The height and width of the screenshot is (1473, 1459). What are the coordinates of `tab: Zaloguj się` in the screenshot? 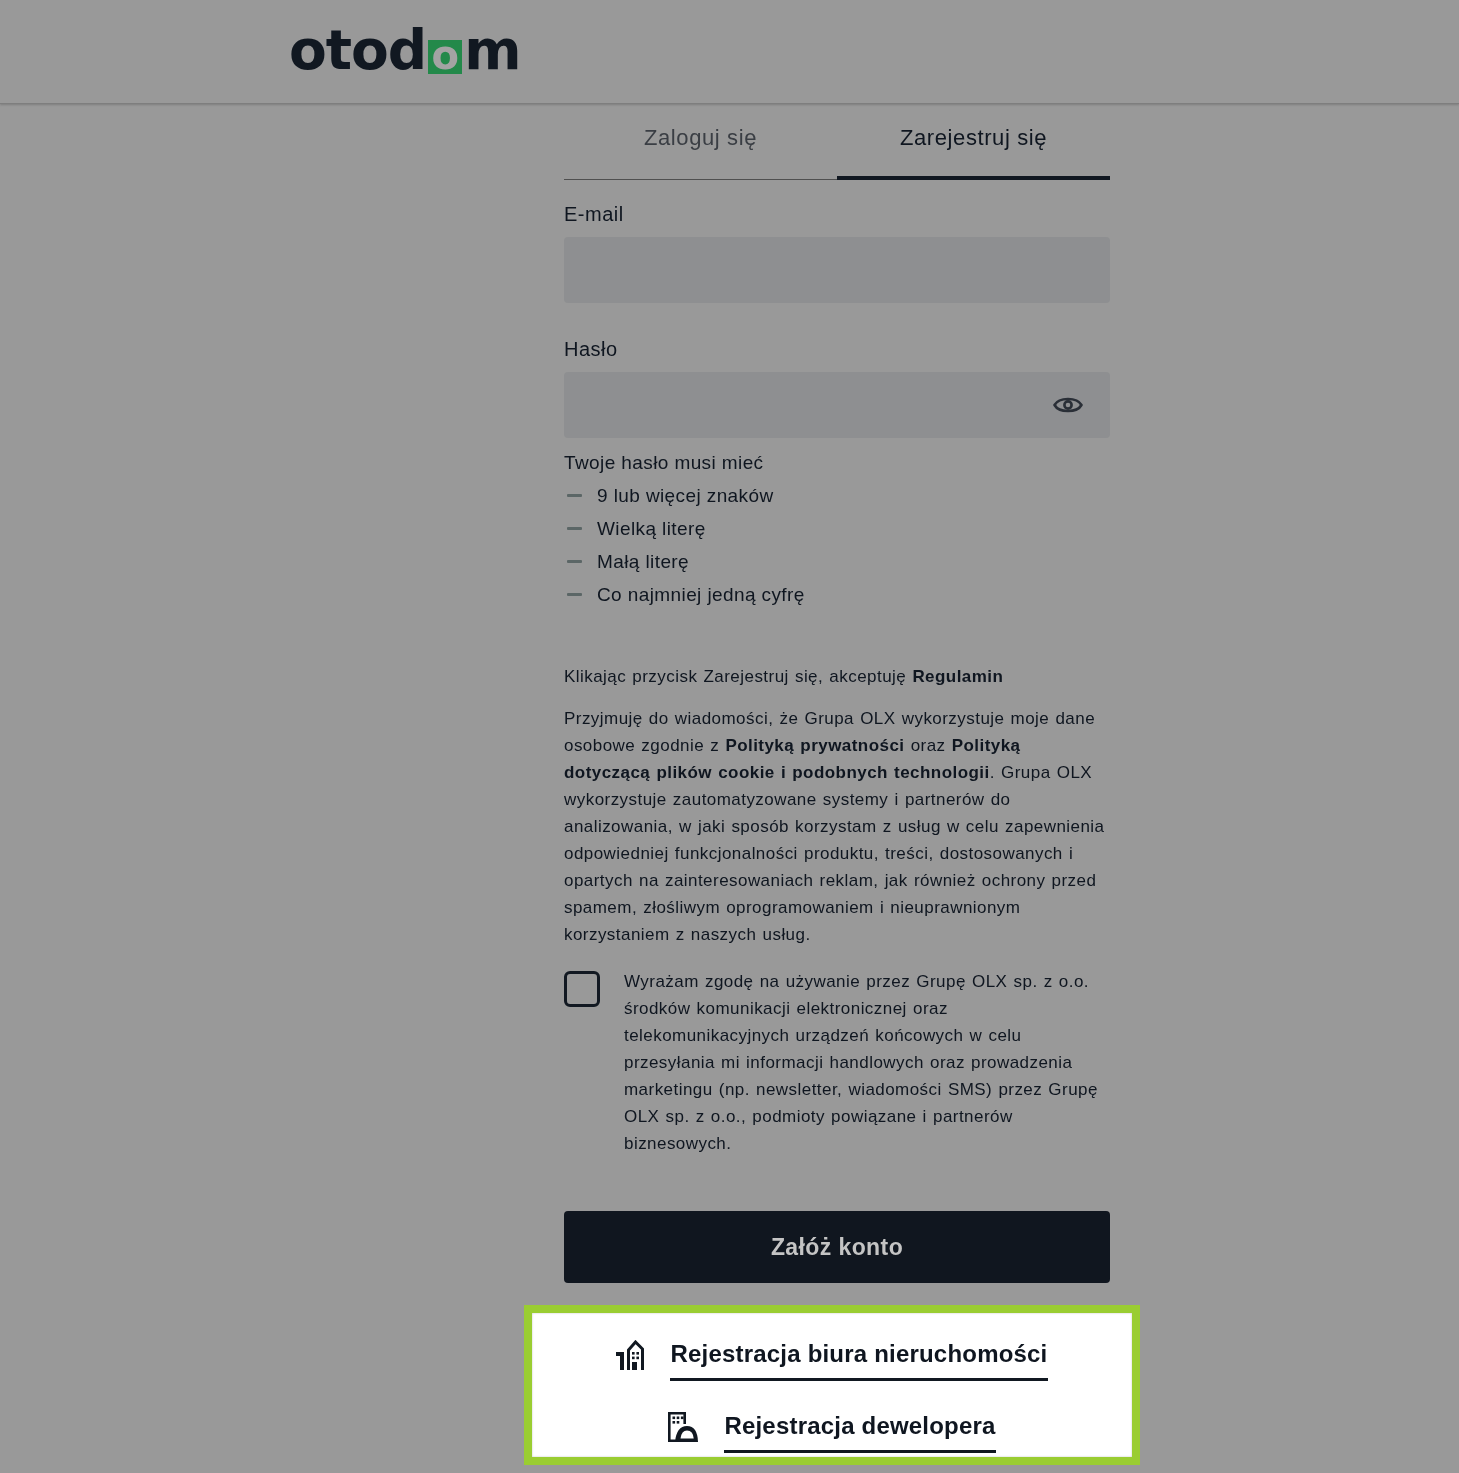 It's located at (700, 142).